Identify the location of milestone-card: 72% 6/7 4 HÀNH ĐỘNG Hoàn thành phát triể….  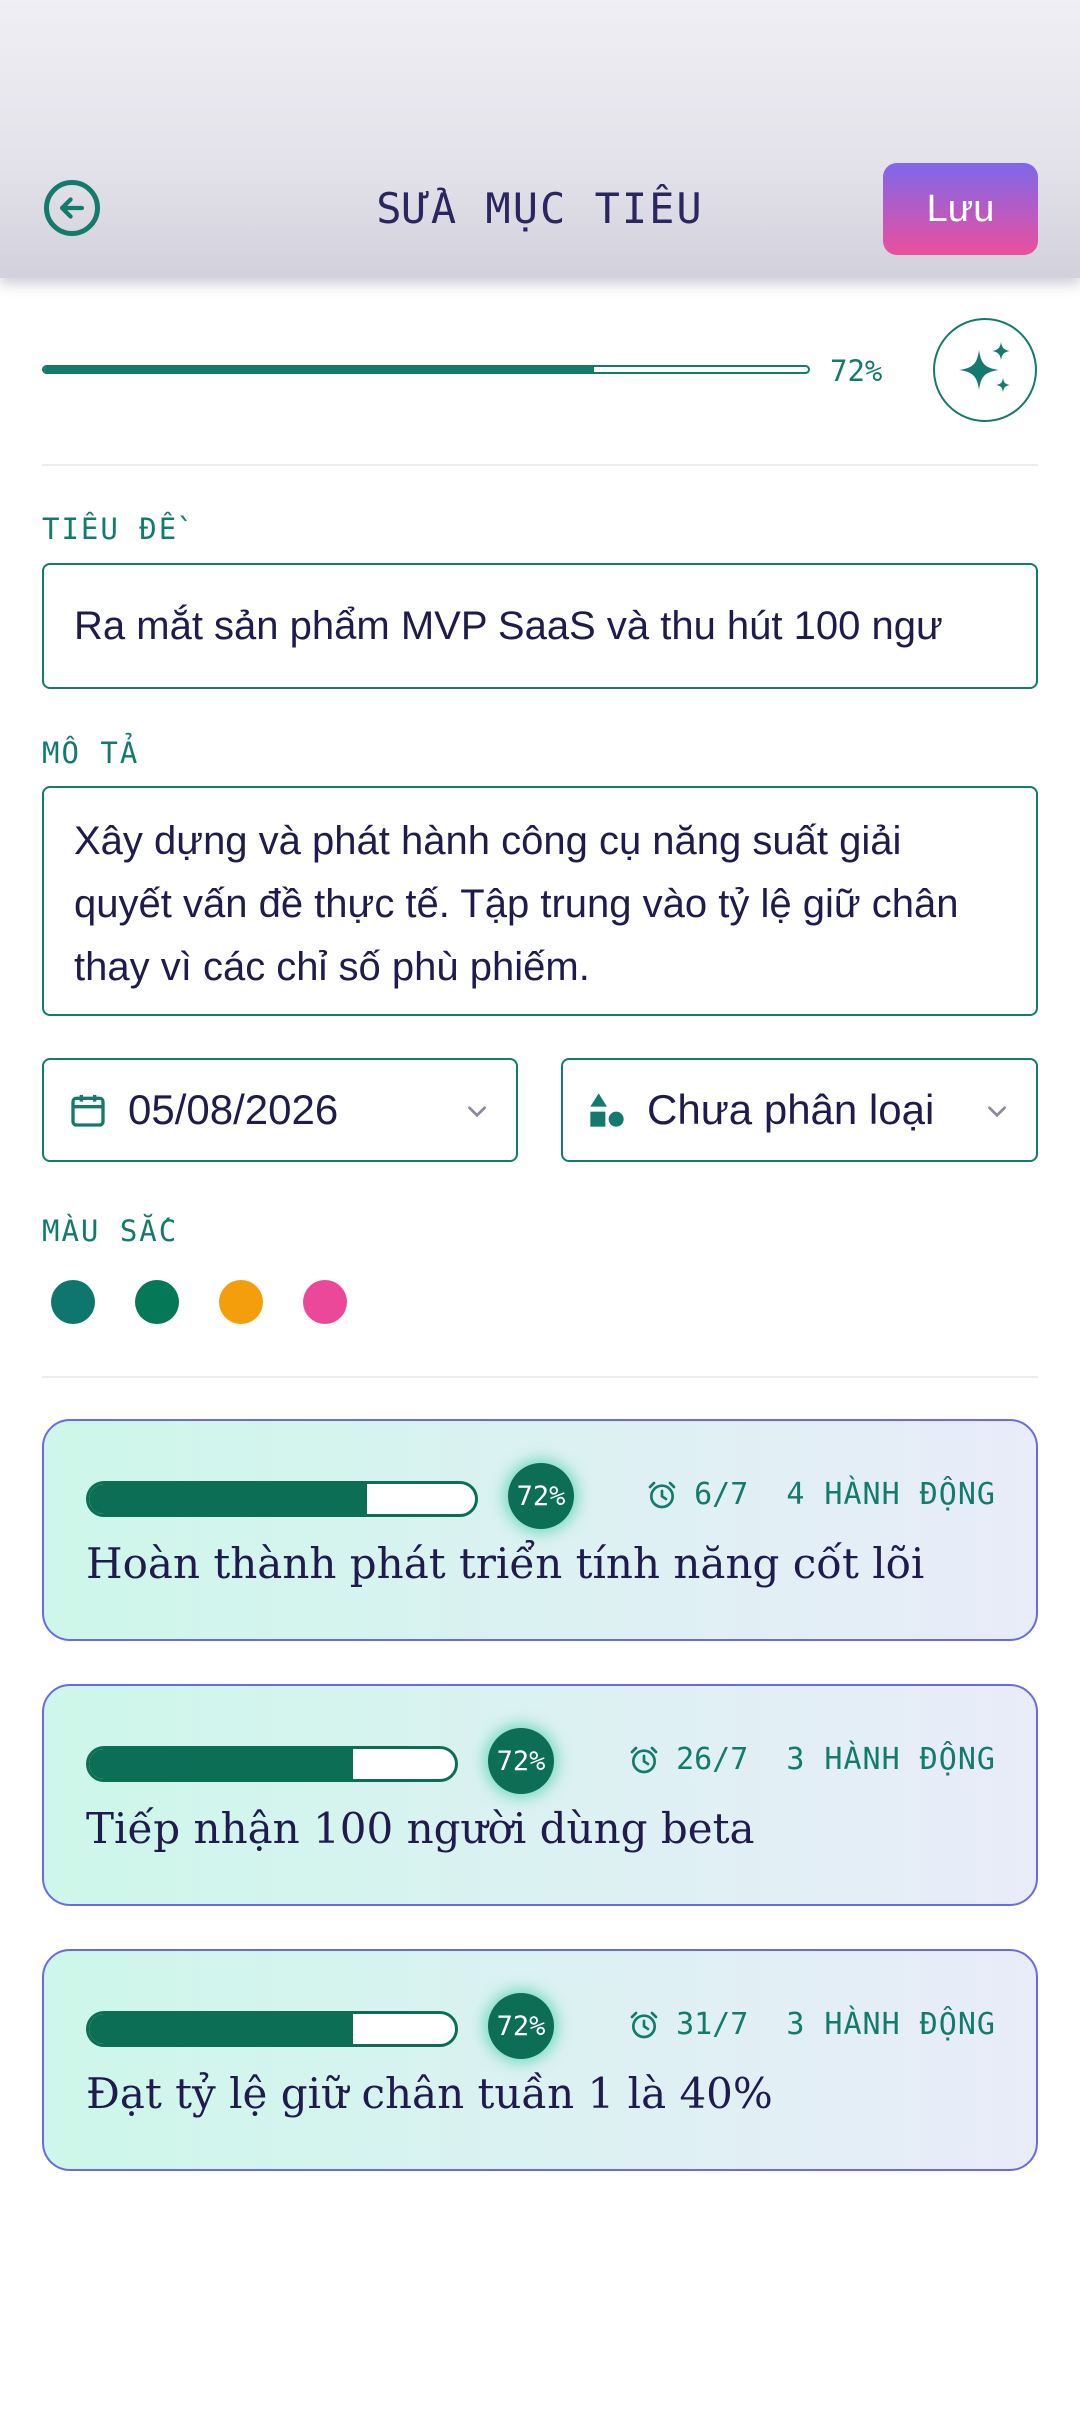
(540, 1530).